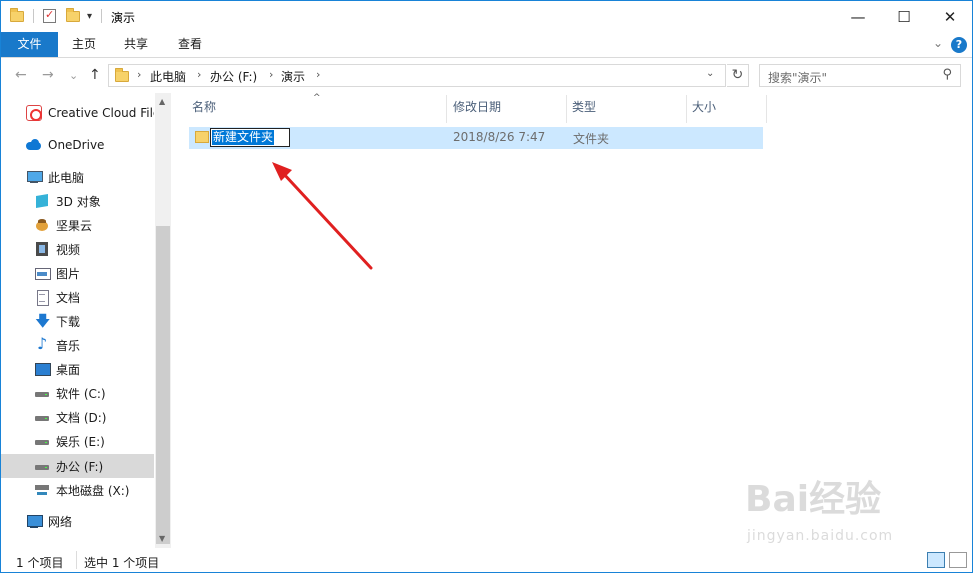 The width and height of the screenshot is (973, 573). I want to click on downloads-icon, so click(42, 322).